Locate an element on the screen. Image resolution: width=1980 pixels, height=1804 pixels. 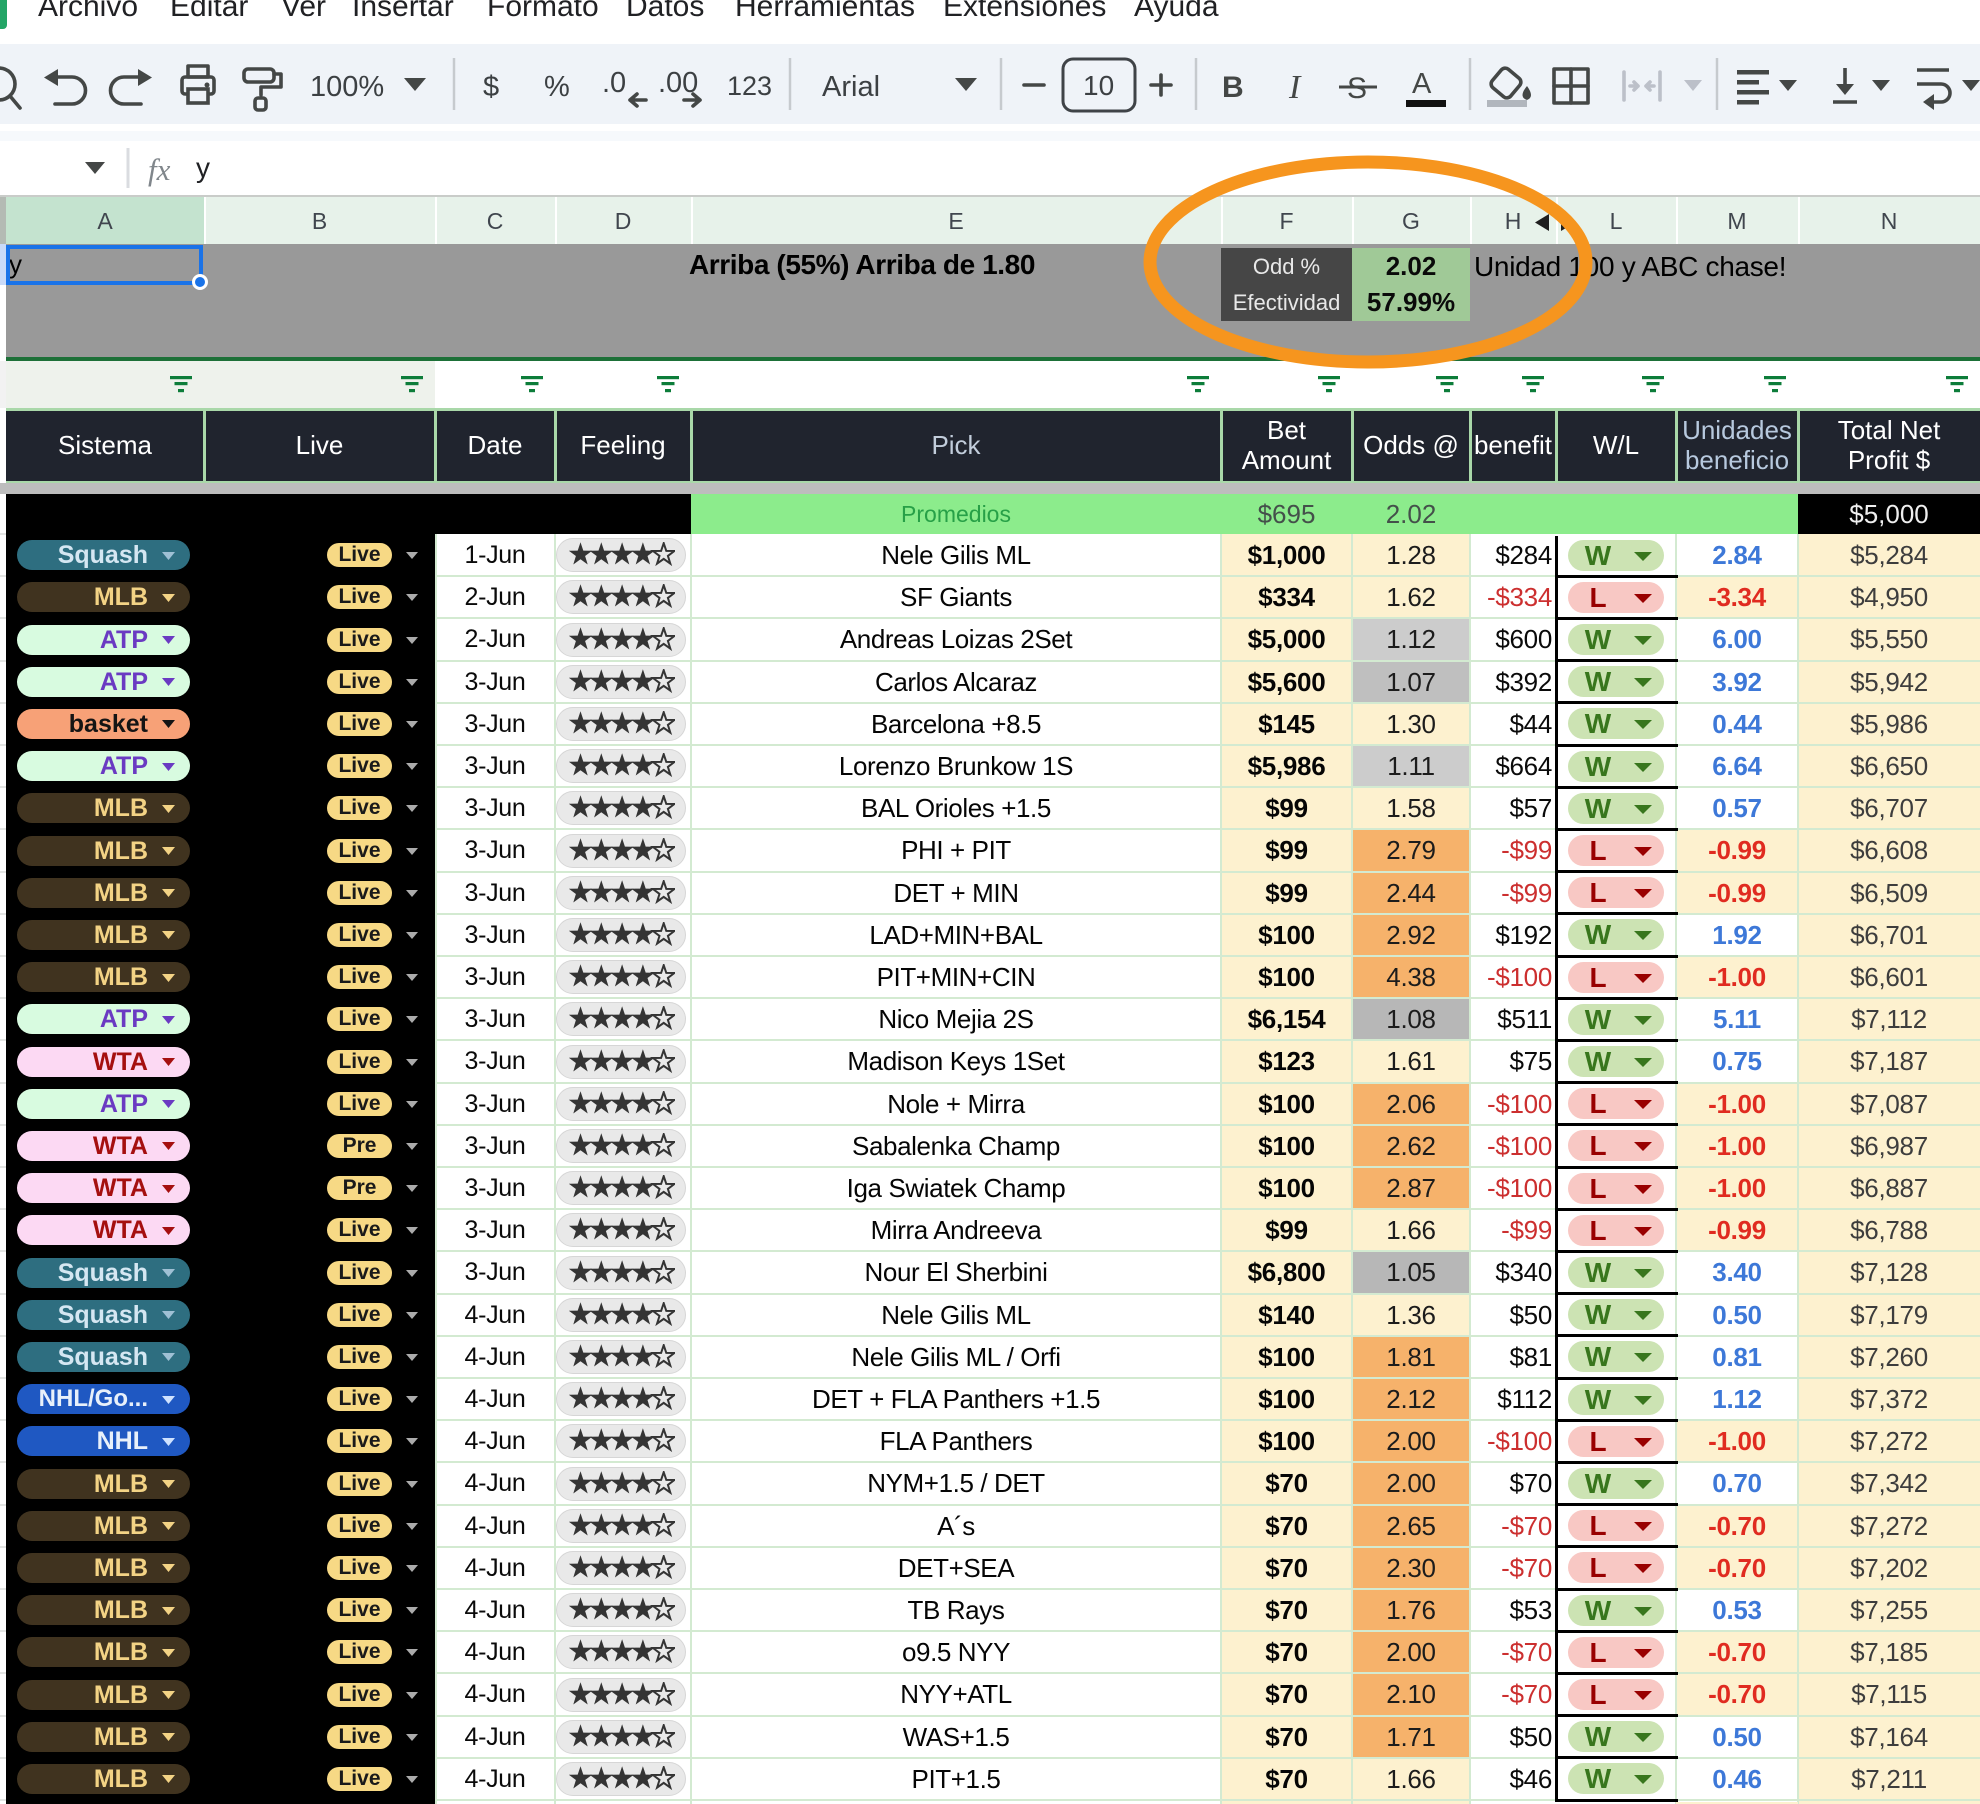
svg-text: 123 is located at coordinates (749, 86).